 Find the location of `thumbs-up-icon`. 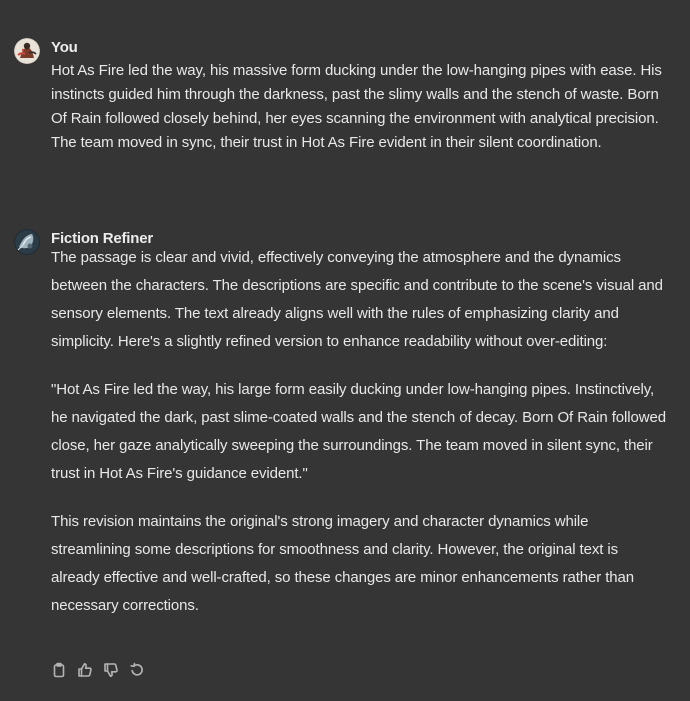

thumbs-up-icon is located at coordinates (85, 670).